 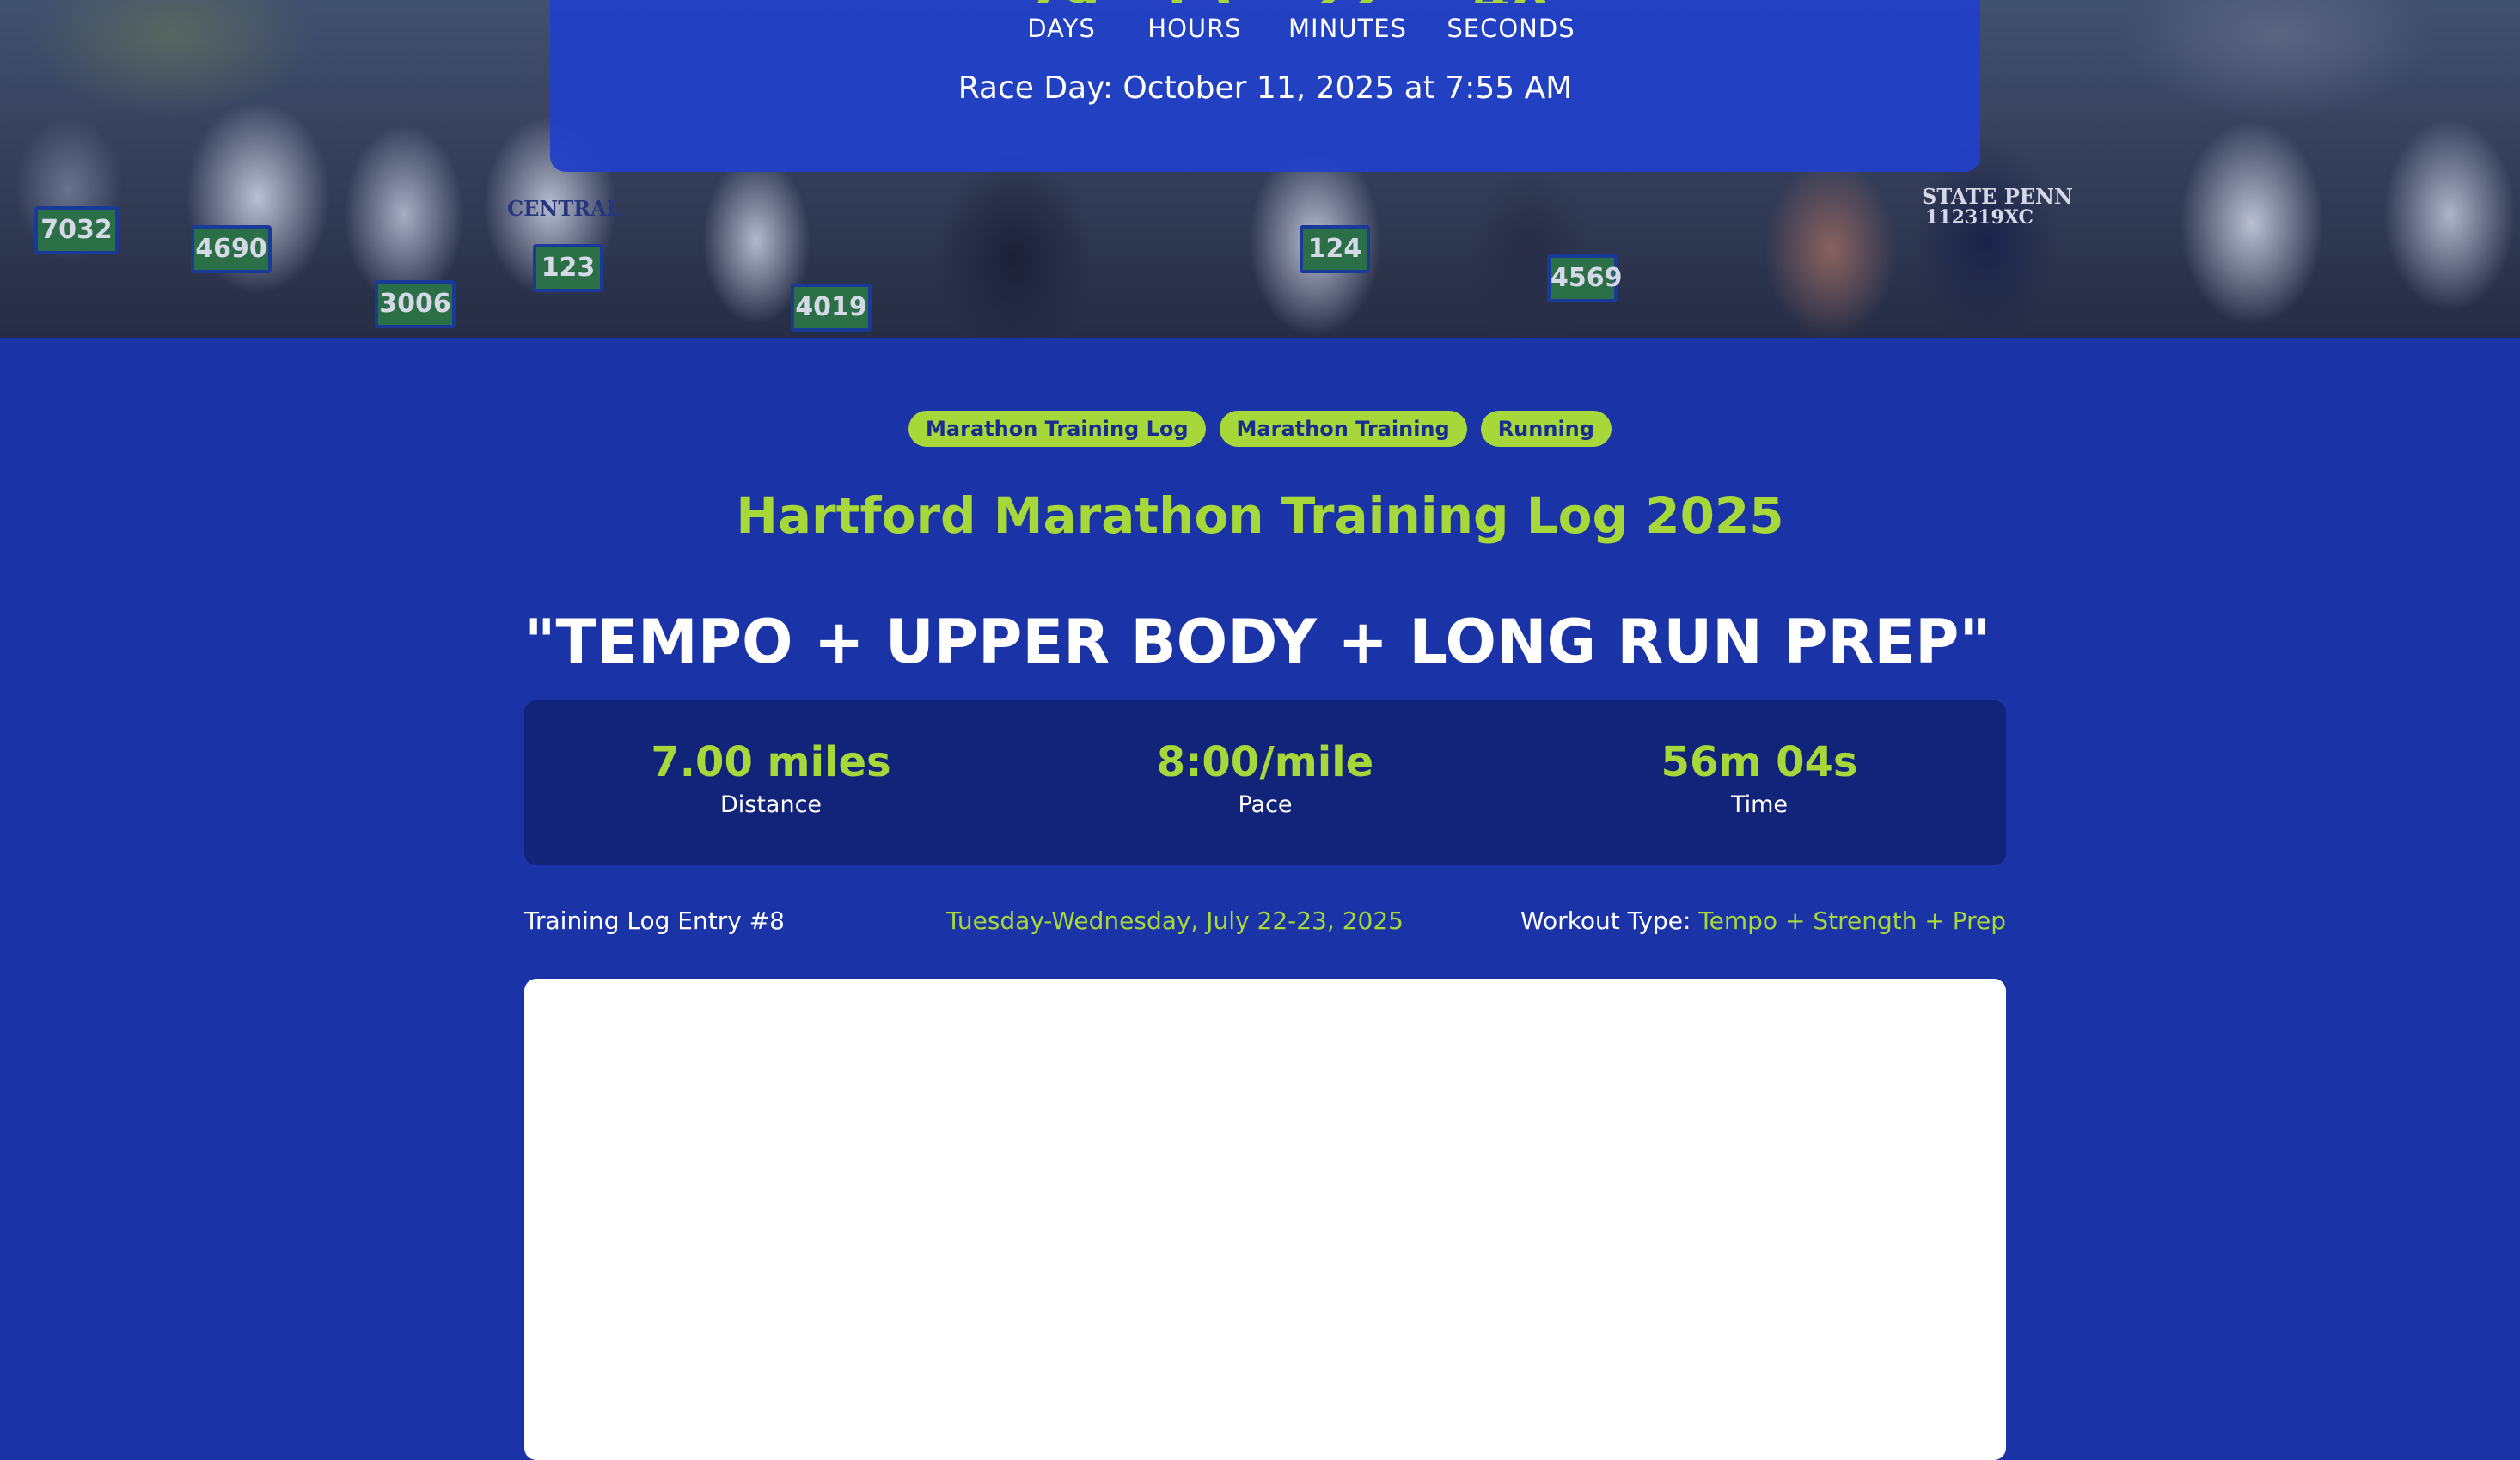 I want to click on stat-time-value: 56m 04s, so click(x=1759, y=762).